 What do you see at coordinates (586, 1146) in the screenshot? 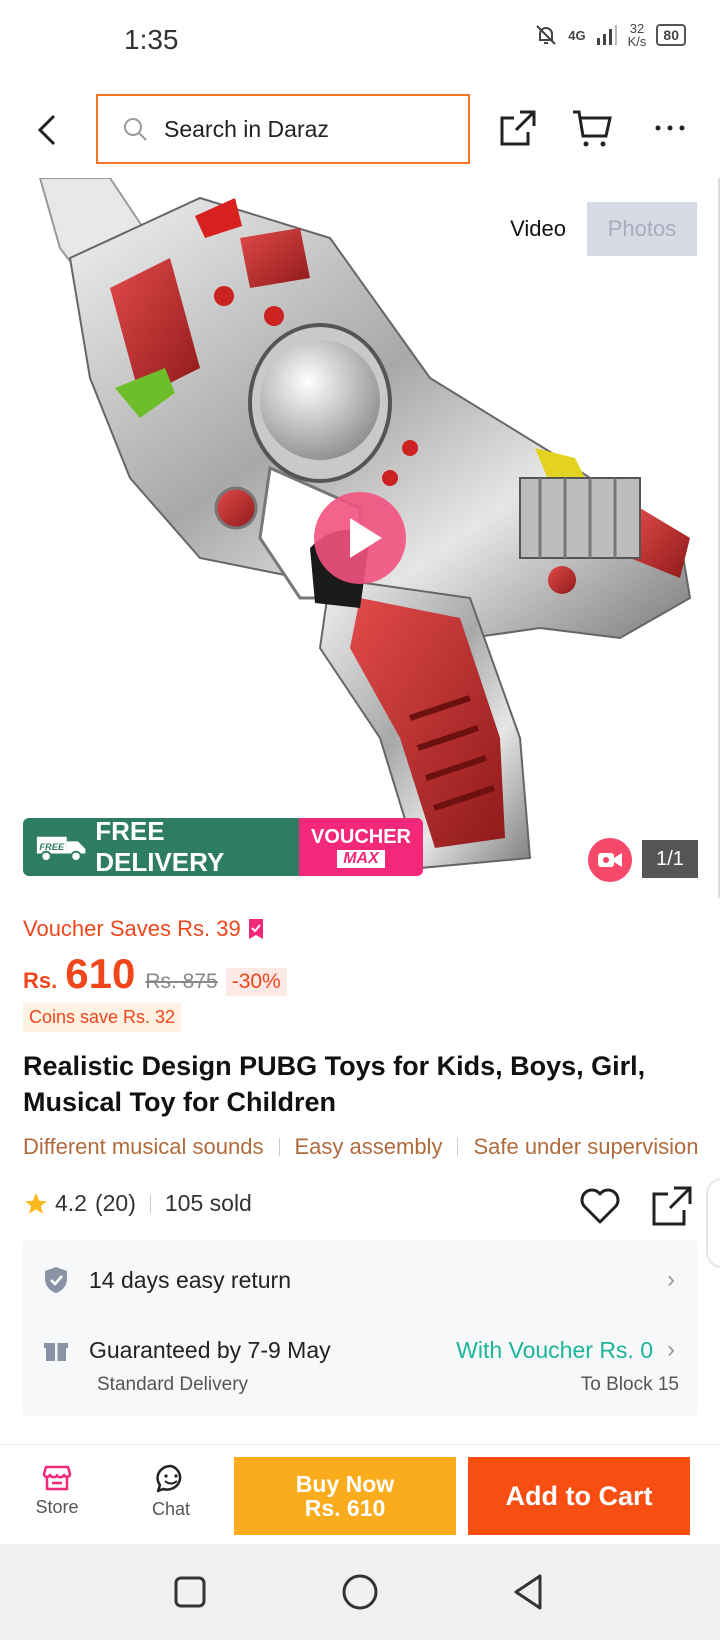
I see `feature-item: Safe under supervision` at bounding box center [586, 1146].